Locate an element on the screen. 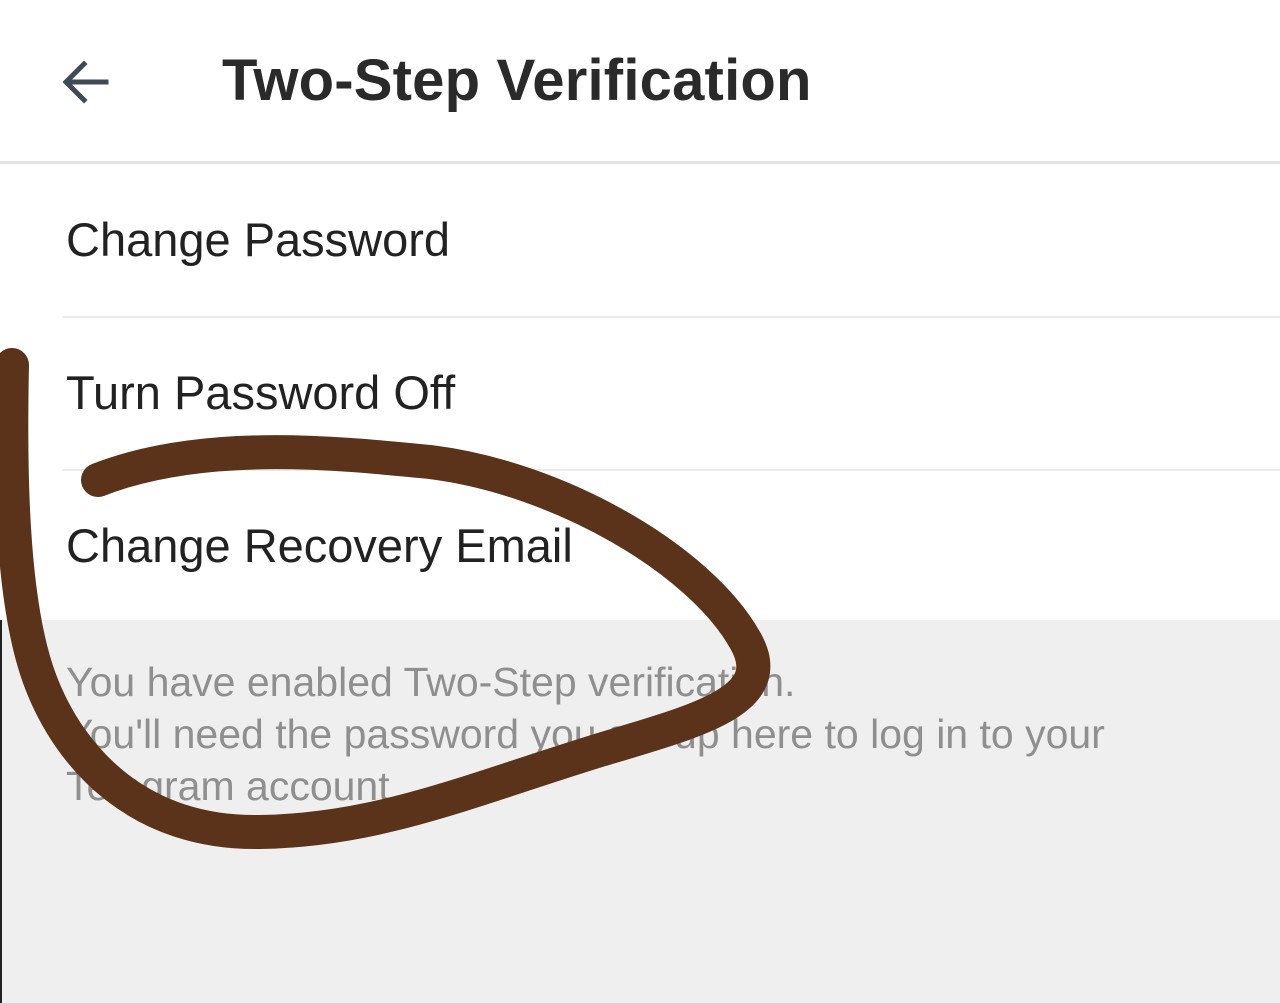 The width and height of the screenshot is (1280, 1003). menu-item-label: Change Recovery Email is located at coordinates (319, 545).